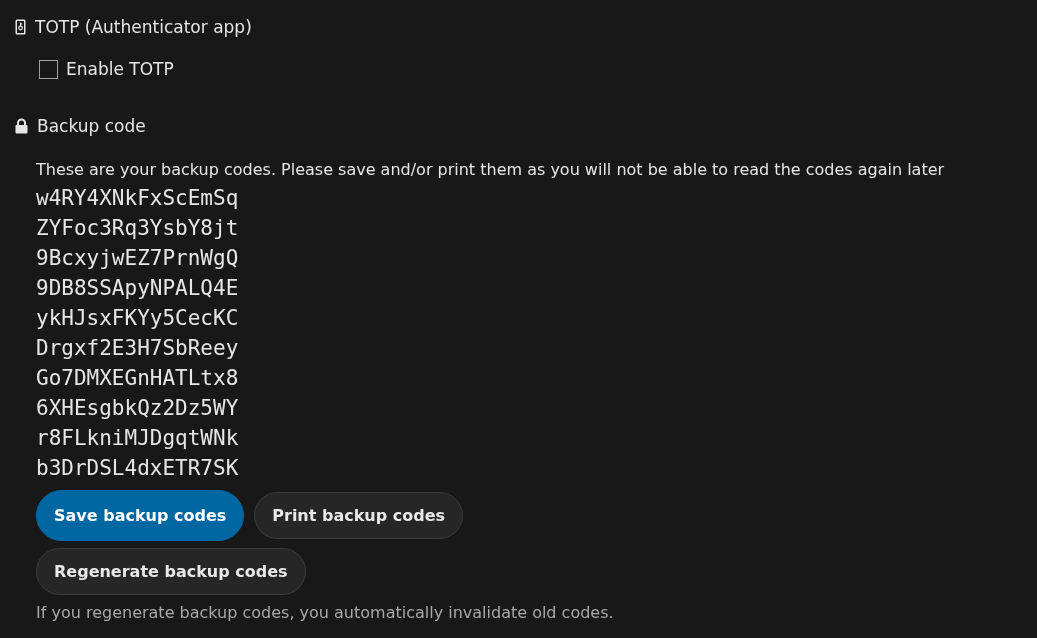  I want to click on checkbox-label: Enable TOTP, so click(120, 69).